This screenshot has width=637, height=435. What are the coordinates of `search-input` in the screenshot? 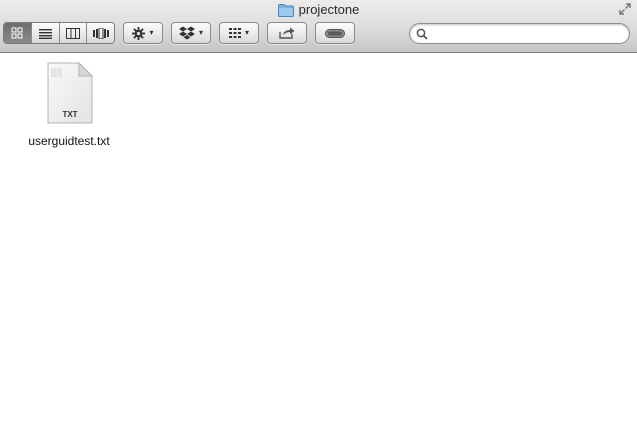 It's located at (529, 34).